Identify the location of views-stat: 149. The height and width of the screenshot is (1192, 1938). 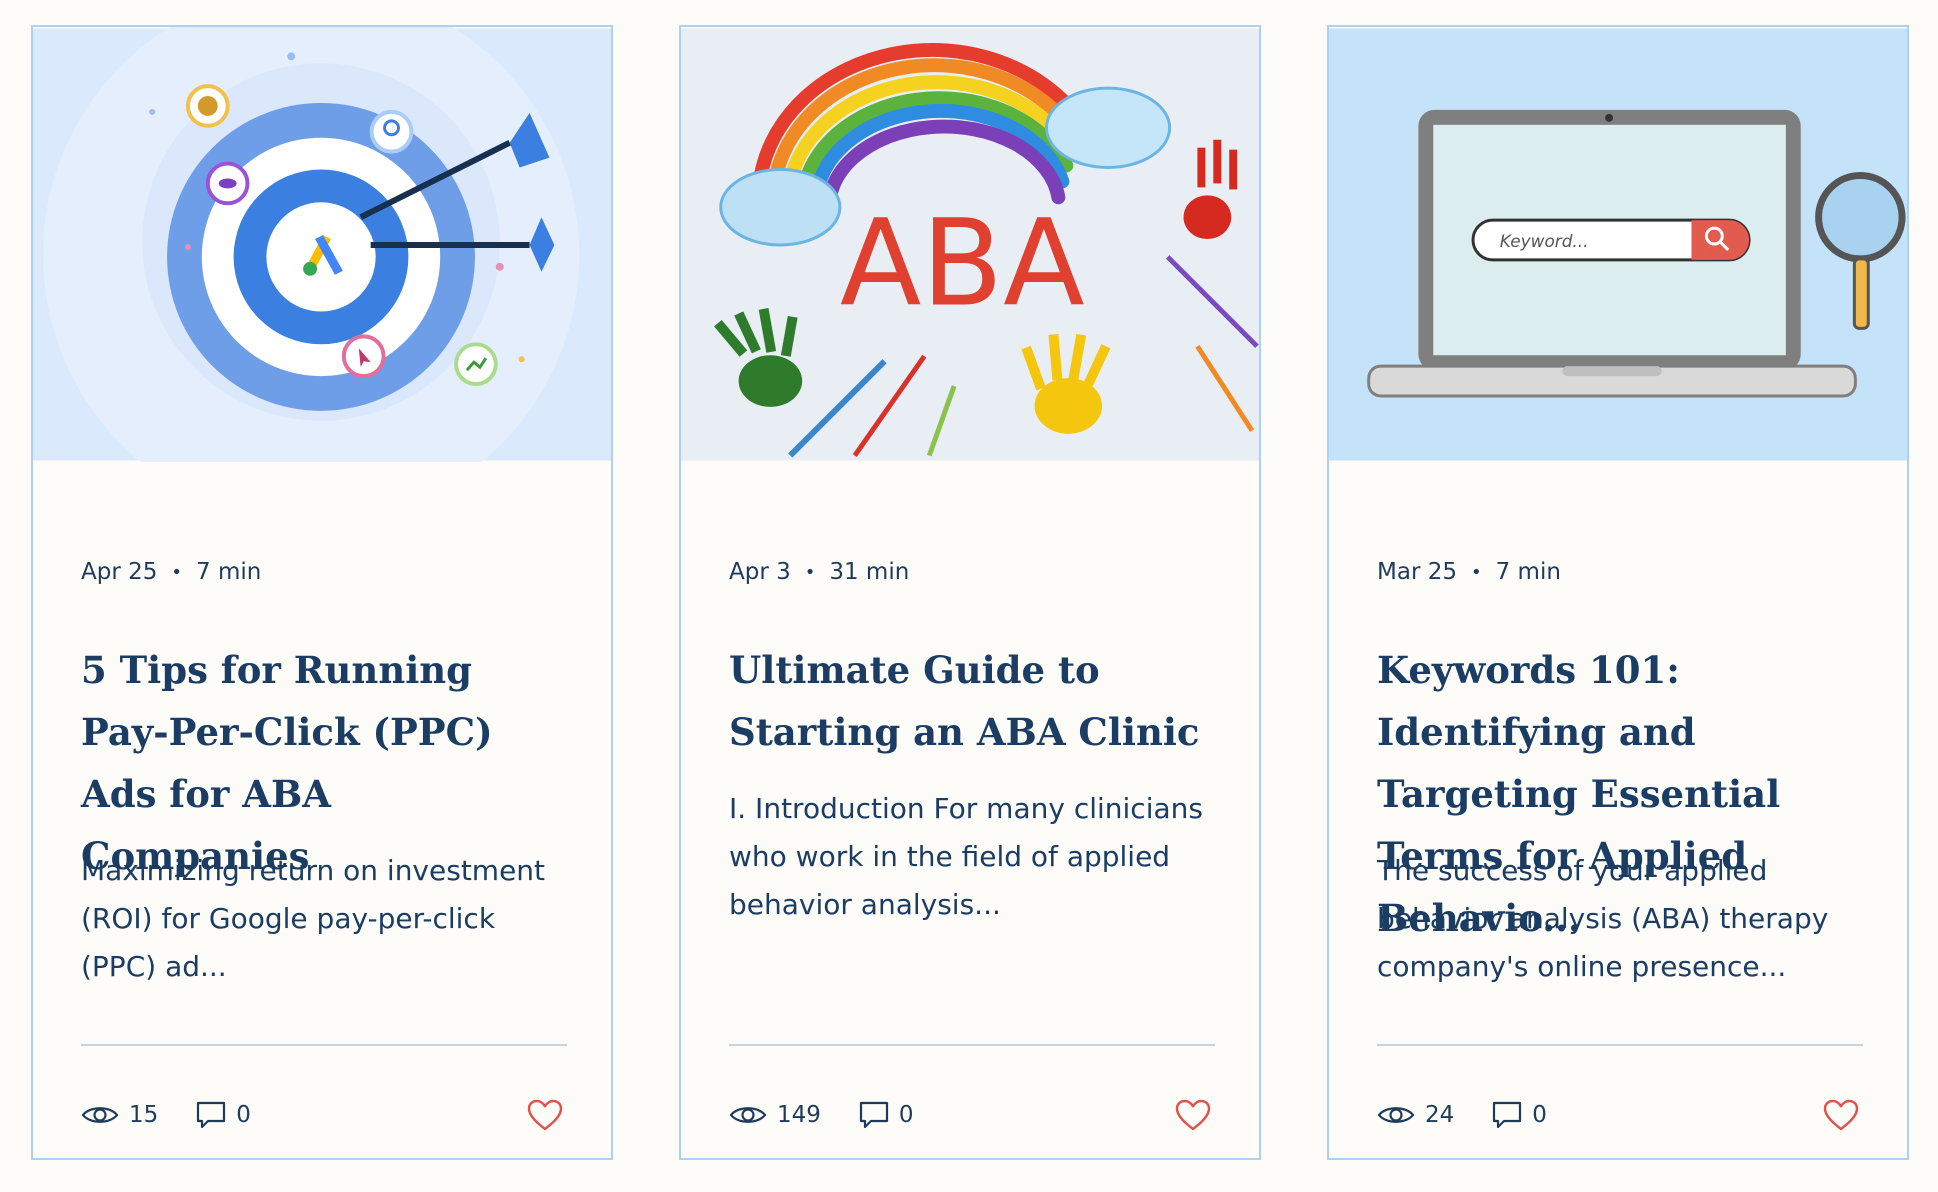
(775, 1115).